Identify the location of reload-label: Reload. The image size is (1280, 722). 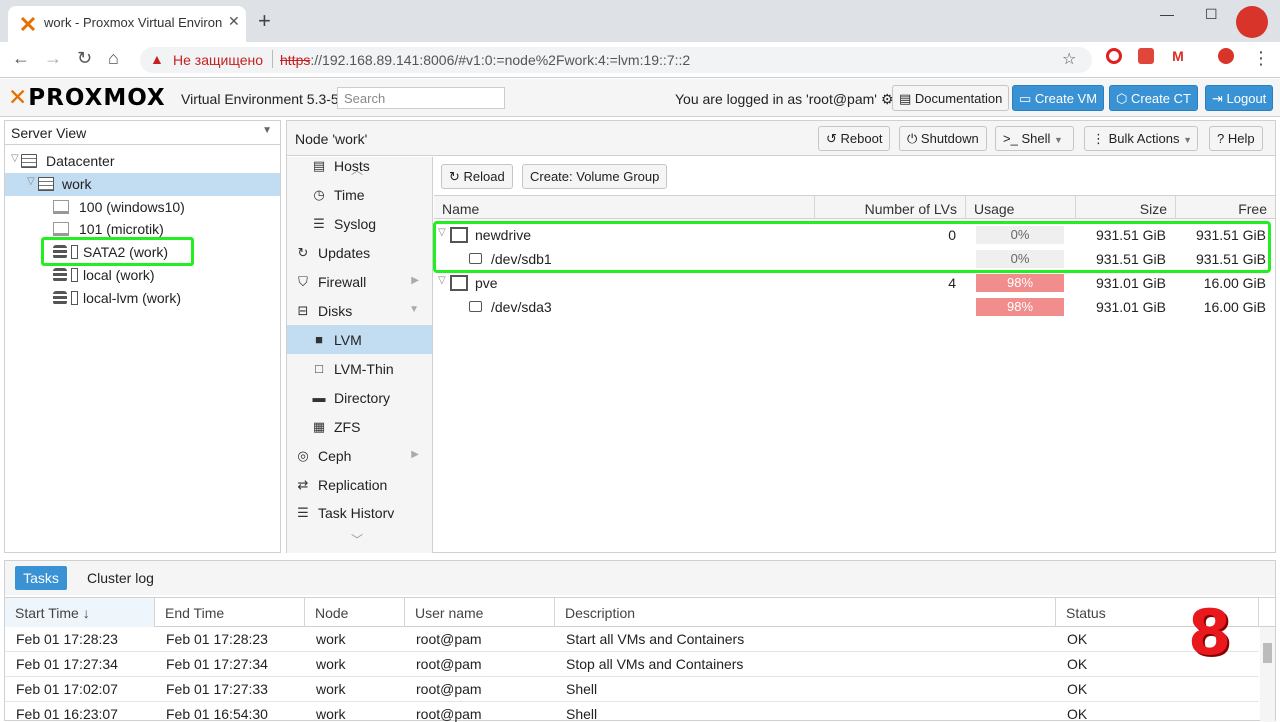
(484, 176).